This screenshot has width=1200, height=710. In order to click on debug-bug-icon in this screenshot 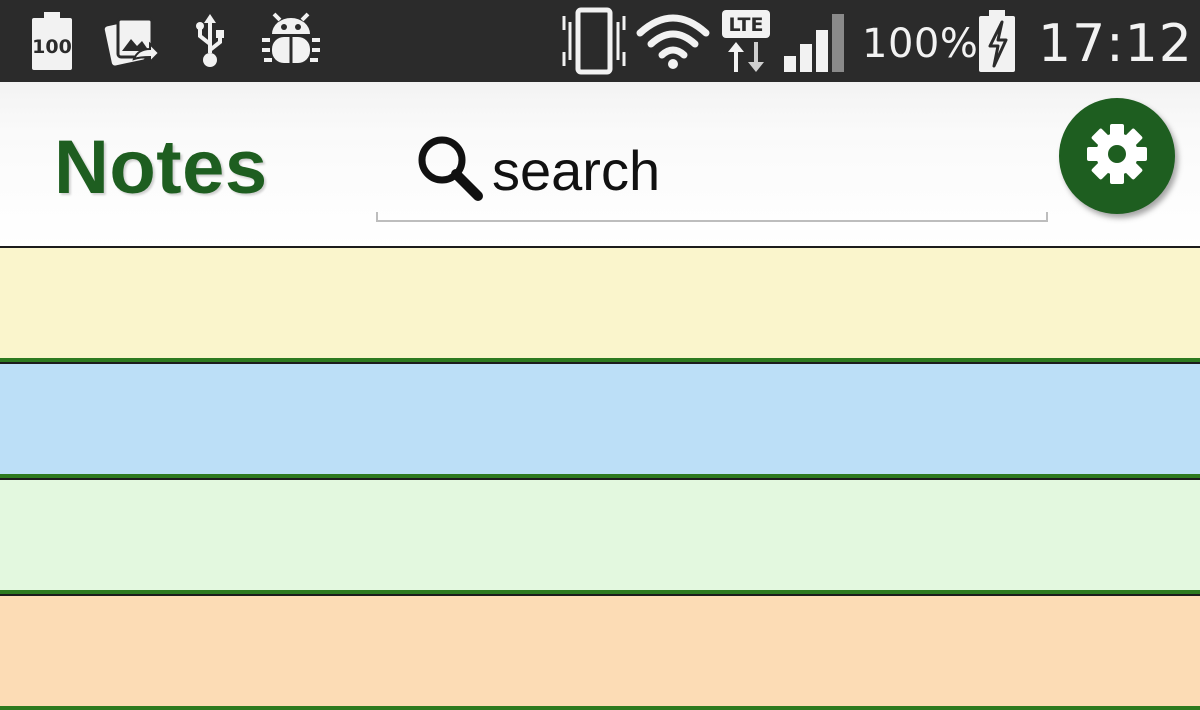, I will do `click(291, 41)`.